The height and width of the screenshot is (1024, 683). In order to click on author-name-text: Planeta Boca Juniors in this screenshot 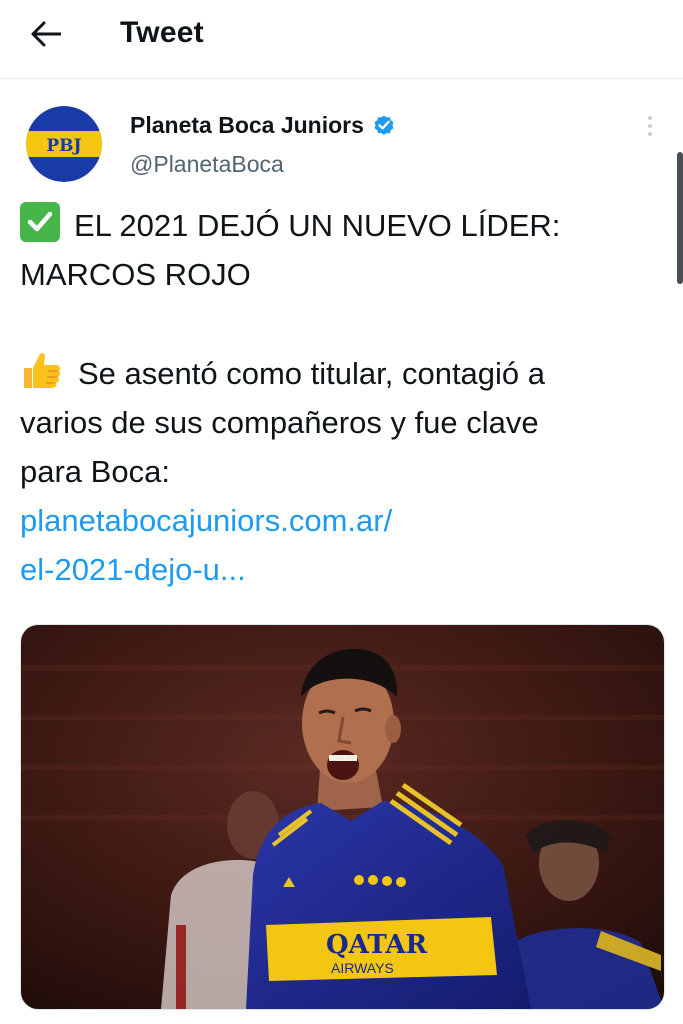, I will do `click(247, 125)`.